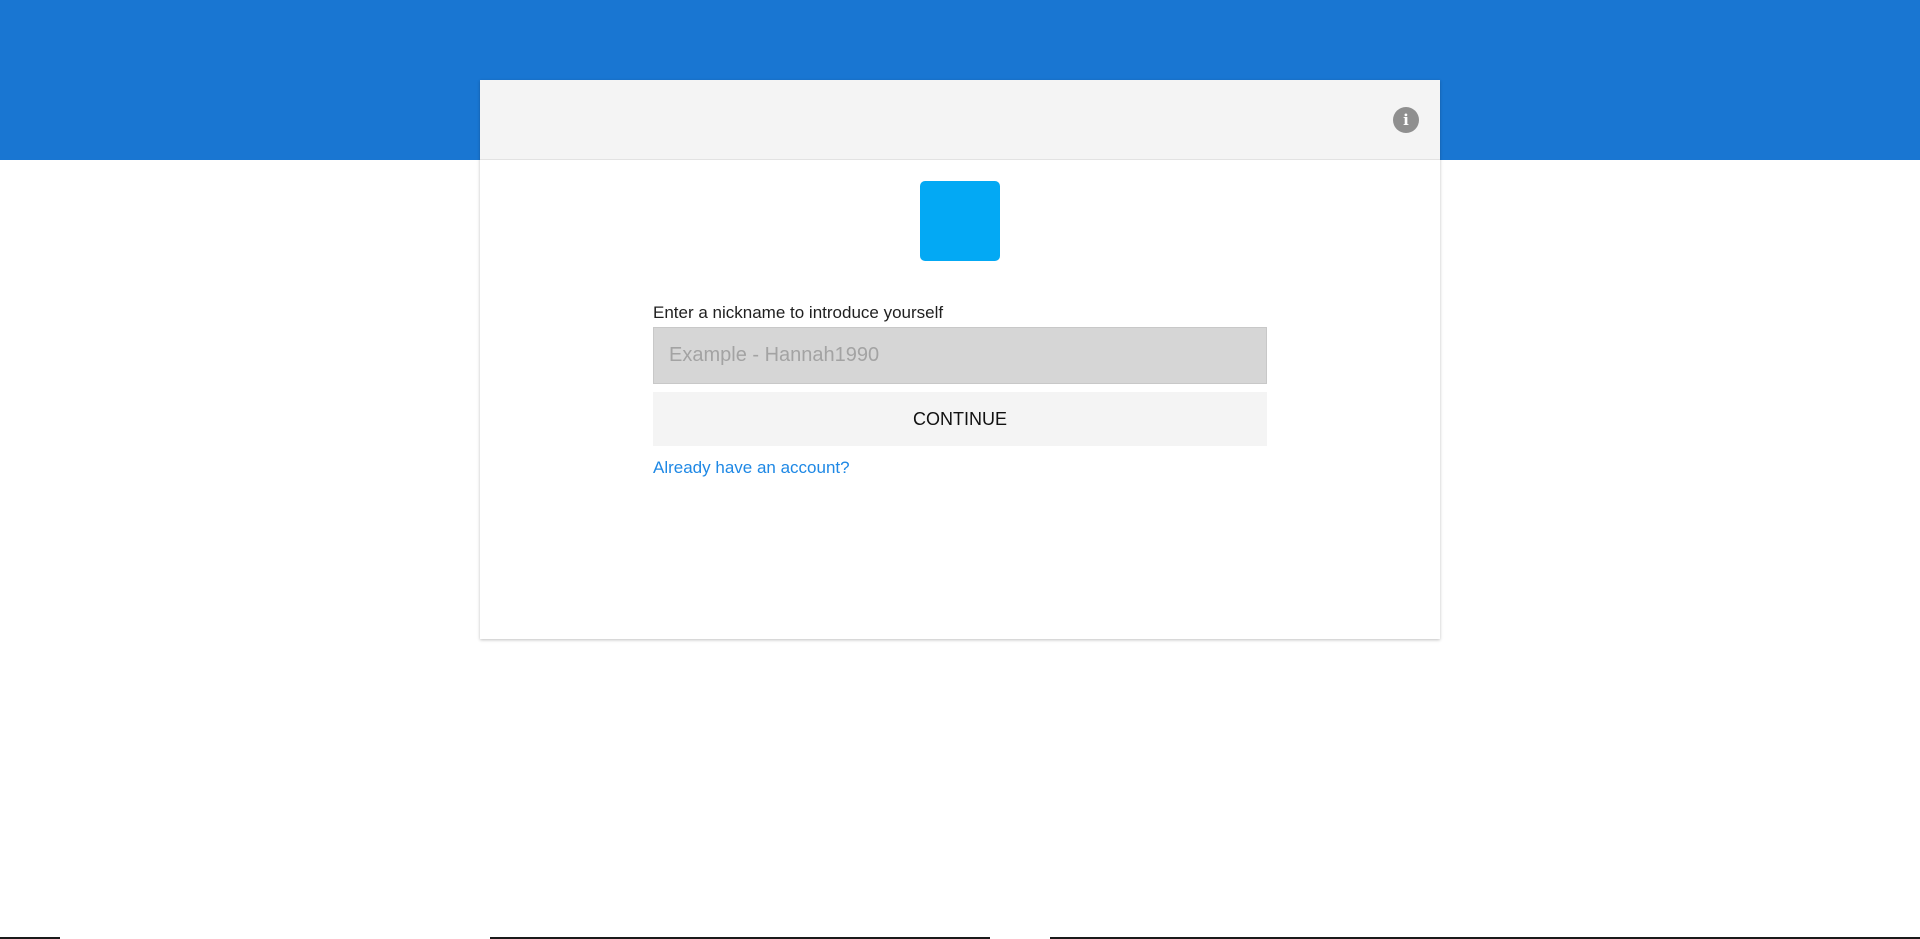  I want to click on nickname-input, so click(960, 355).